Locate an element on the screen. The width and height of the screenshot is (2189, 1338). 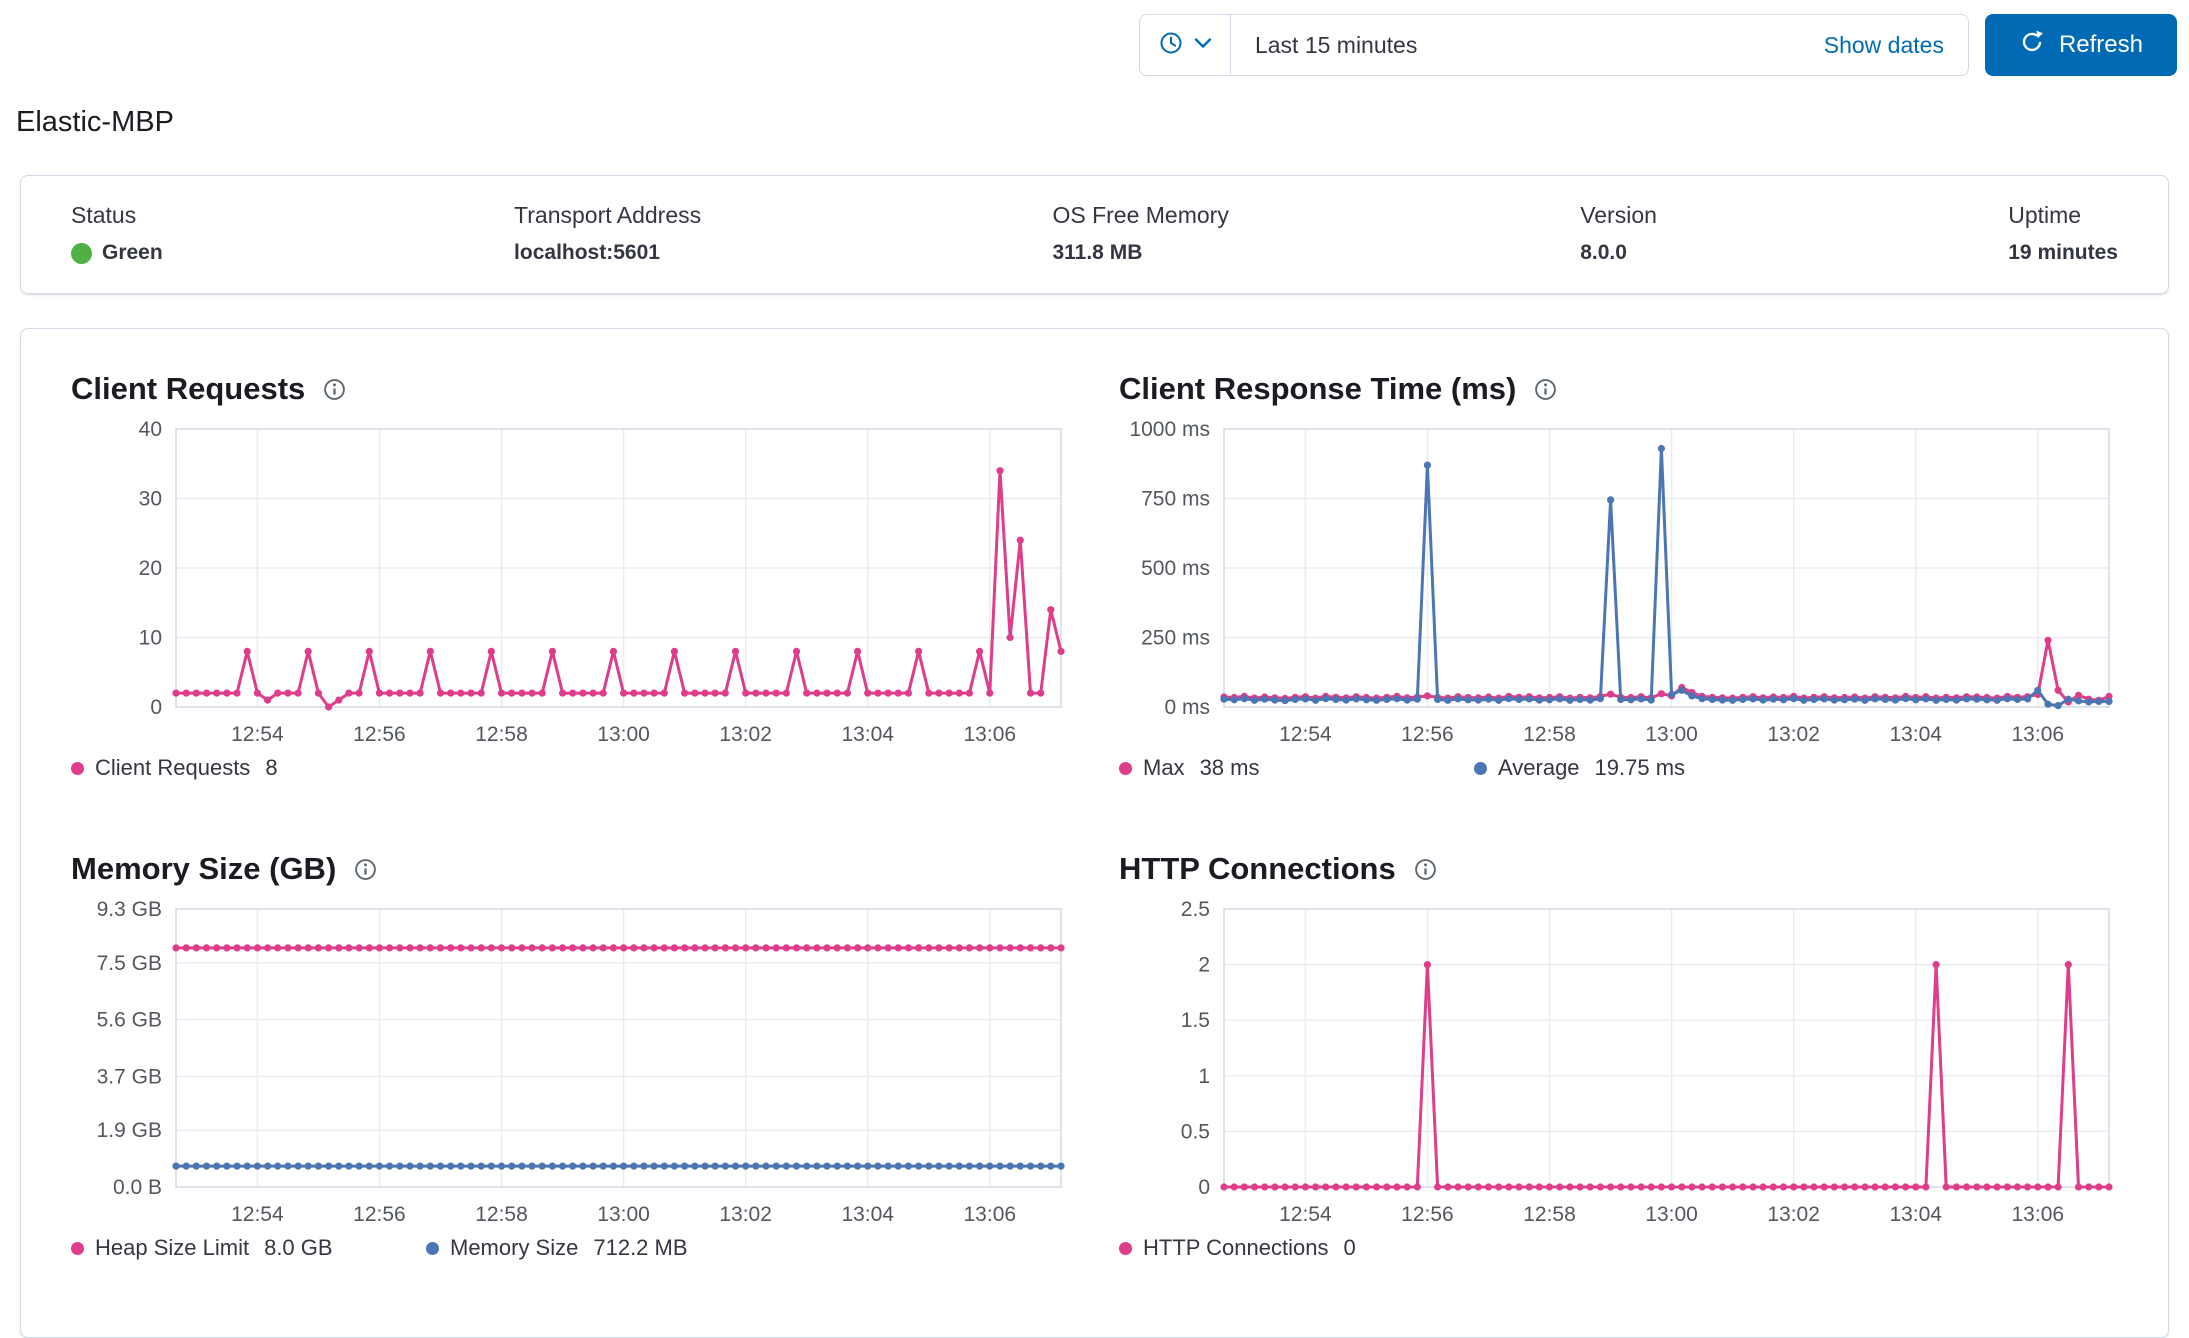
legend-label: Memory Size is located at coordinates (514, 1247).